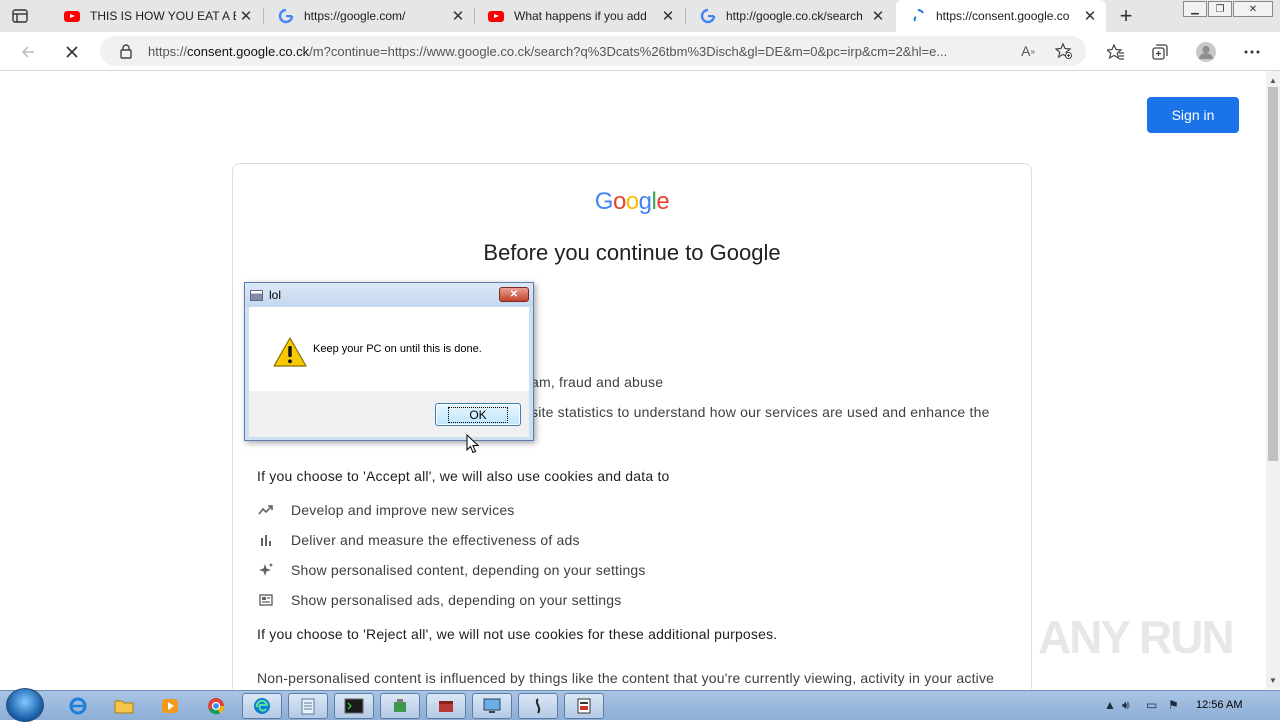 The width and height of the screenshot is (1280, 722). I want to click on dialog-title: lol, so click(275, 295).